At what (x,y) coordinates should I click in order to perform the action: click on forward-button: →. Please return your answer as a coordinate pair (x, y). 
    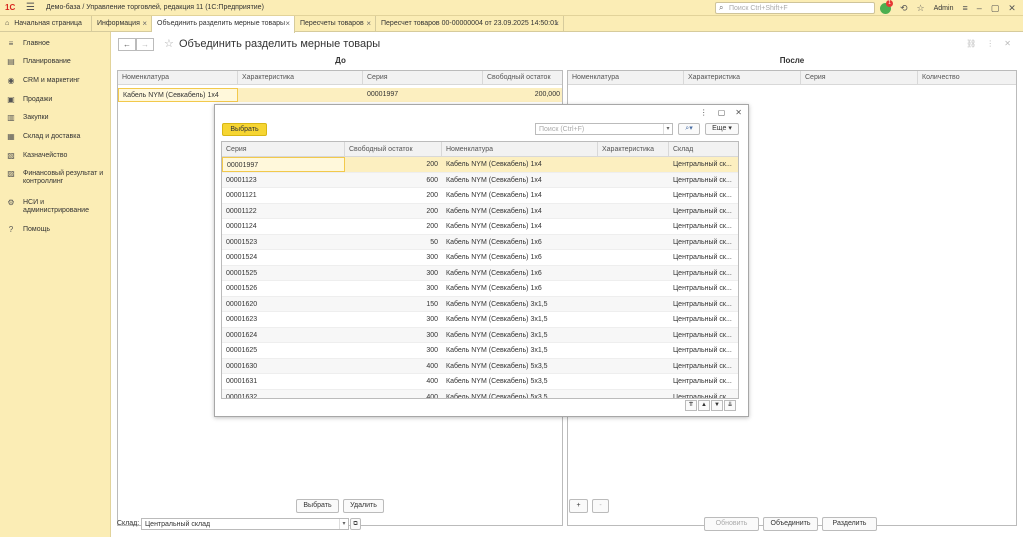
    Looking at the image, I should click on (145, 44).